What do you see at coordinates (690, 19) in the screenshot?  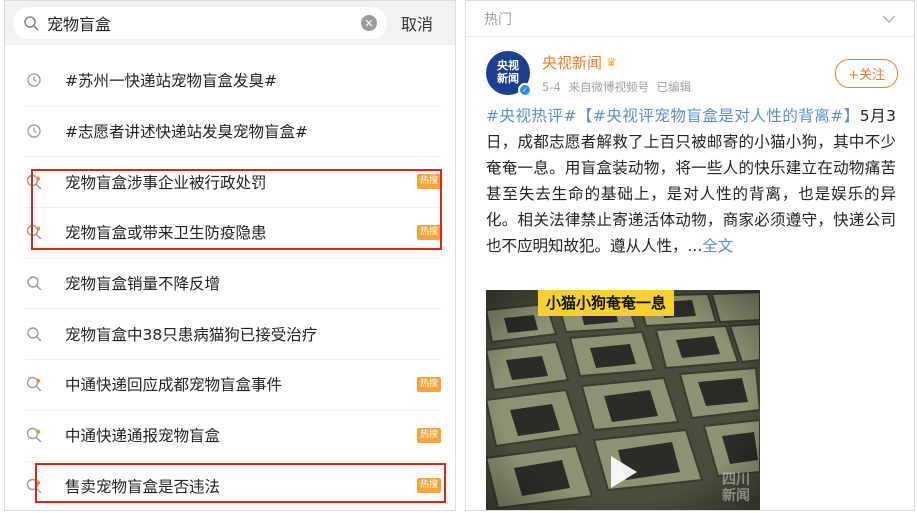 I see `hot-section-header: 热门` at bounding box center [690, 19].